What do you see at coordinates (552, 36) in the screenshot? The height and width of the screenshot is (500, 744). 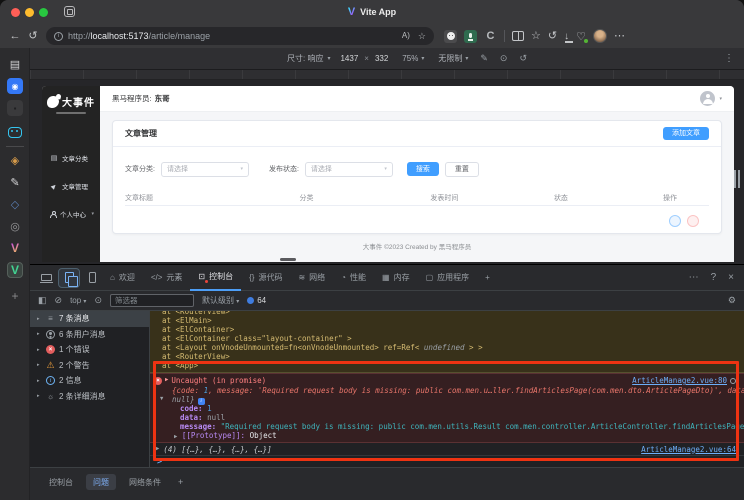 I see `history-icon: ↺` at bounding box center [552, 36].